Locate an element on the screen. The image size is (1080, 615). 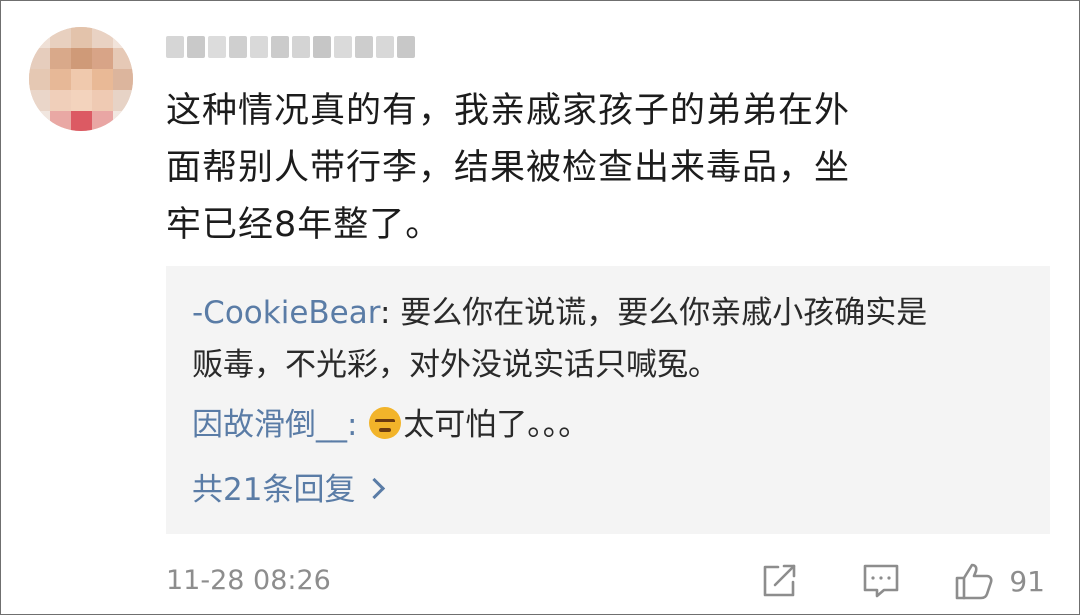
reply-author-link: -CookieBear is located at coordinates (286, 313).